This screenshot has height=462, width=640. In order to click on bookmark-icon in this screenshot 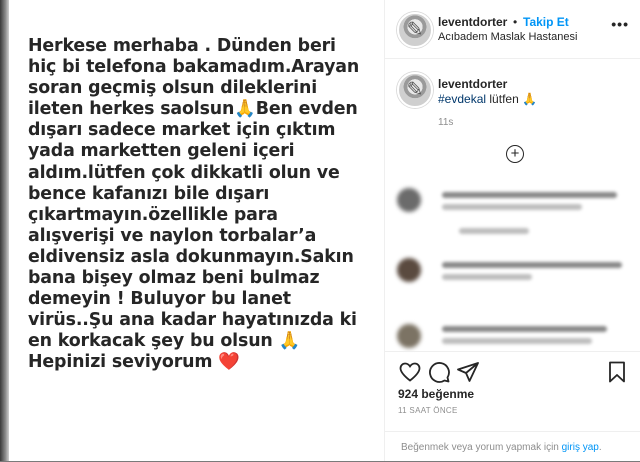, I will do `click(617, 372)`.